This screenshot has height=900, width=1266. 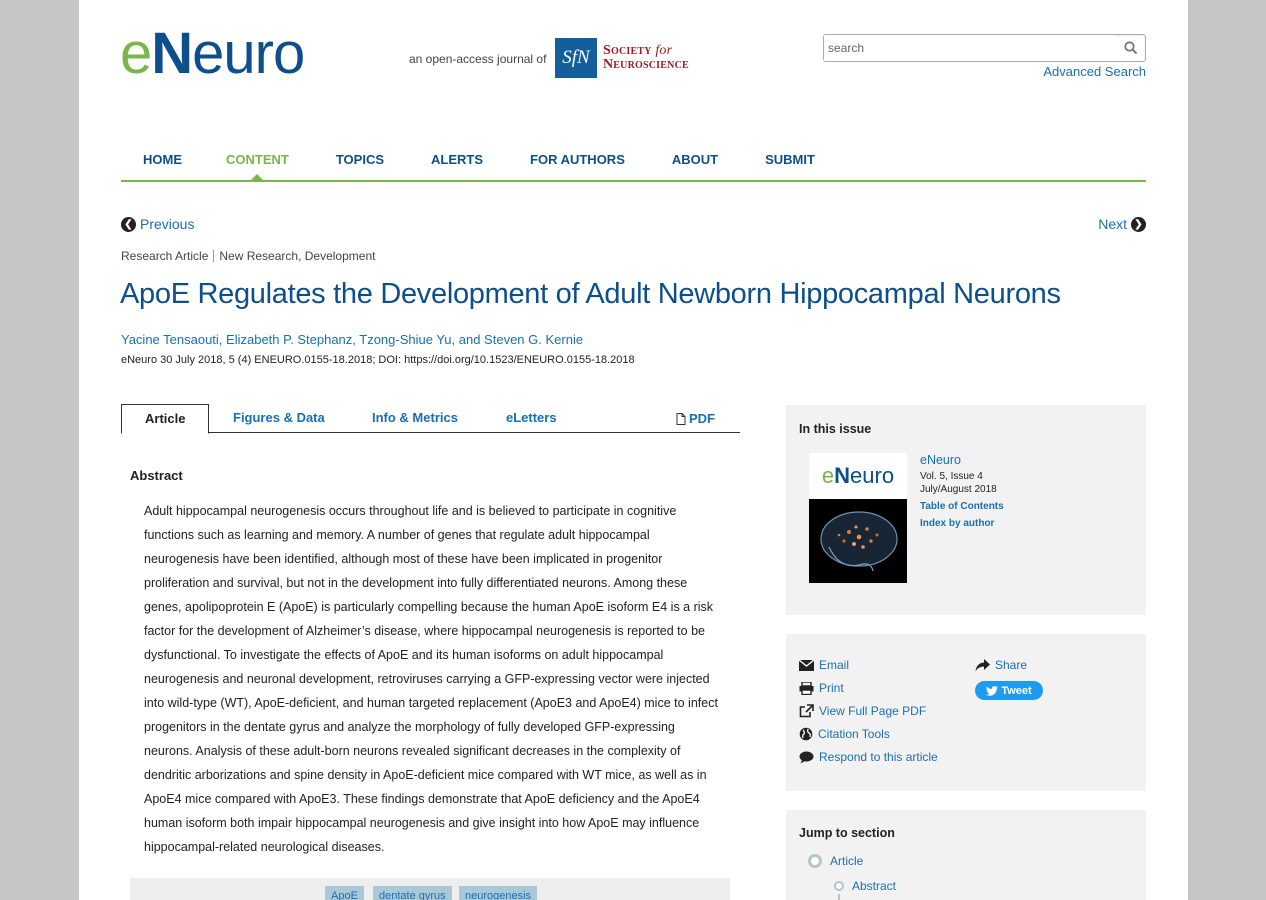 I want to click on arrow-left-circle-icon: ❮, so click(x=128, y=224).